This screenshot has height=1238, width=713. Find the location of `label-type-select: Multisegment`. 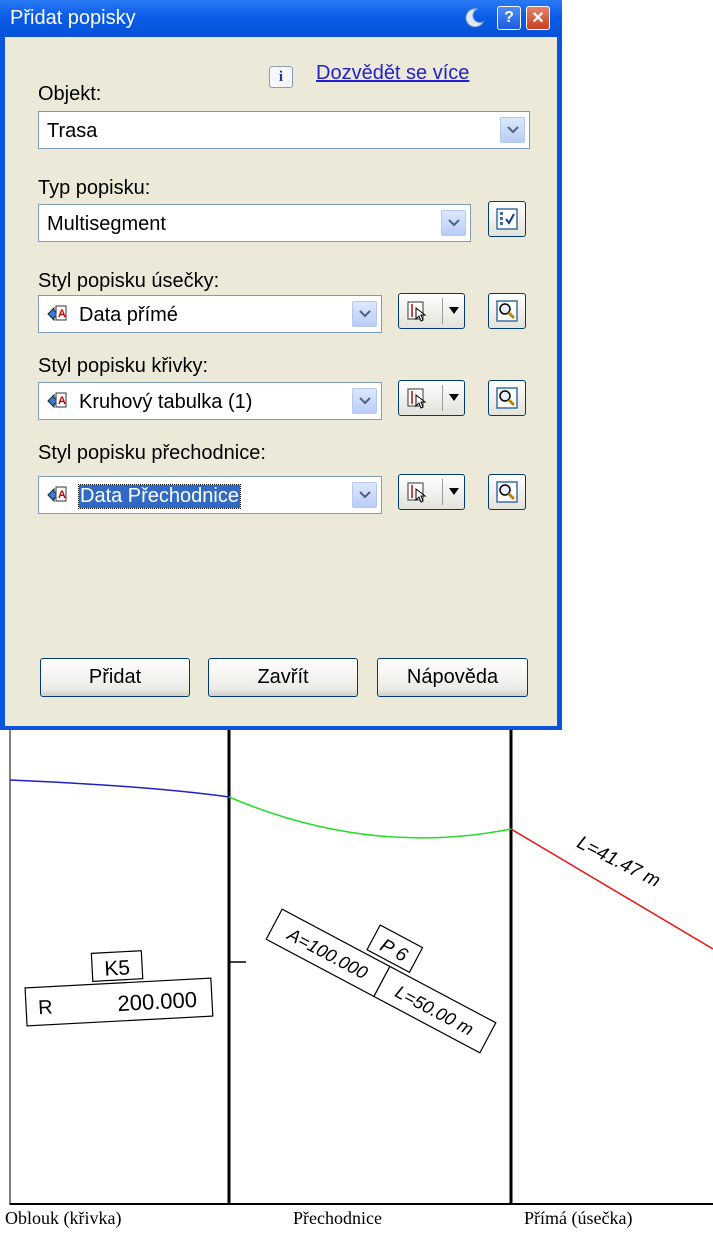

label-type-select: Multisegment is located at coordinates (254, 223).